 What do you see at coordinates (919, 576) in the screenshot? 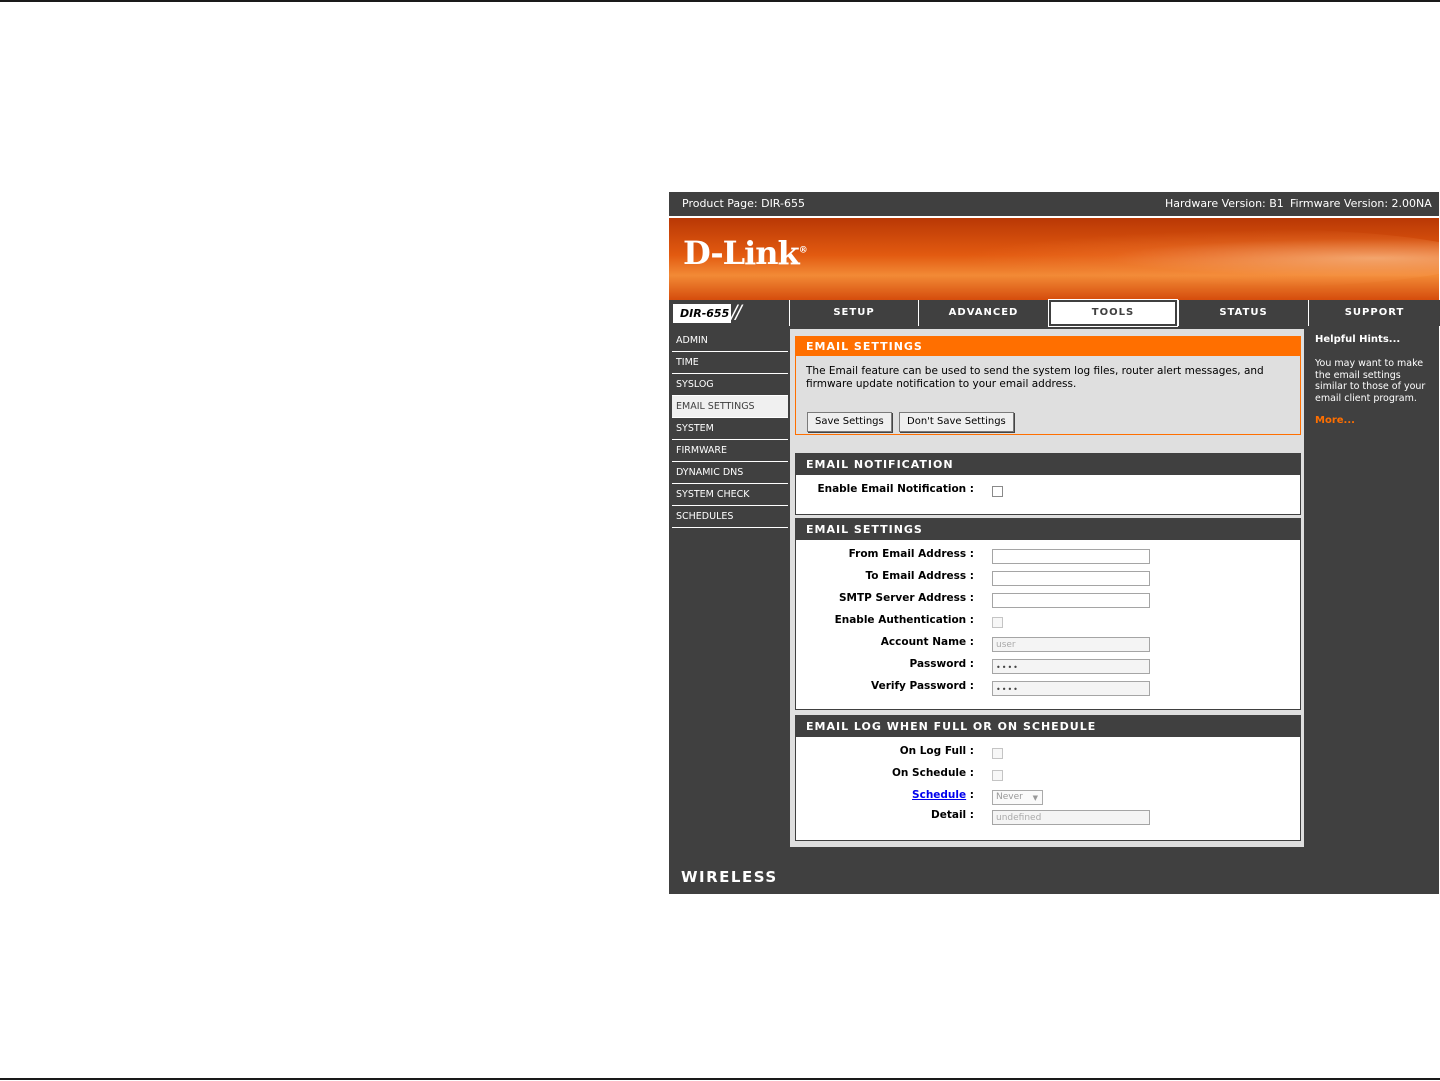
I see `to-email-label: To Email Address :` at bounding box center [919, 576].